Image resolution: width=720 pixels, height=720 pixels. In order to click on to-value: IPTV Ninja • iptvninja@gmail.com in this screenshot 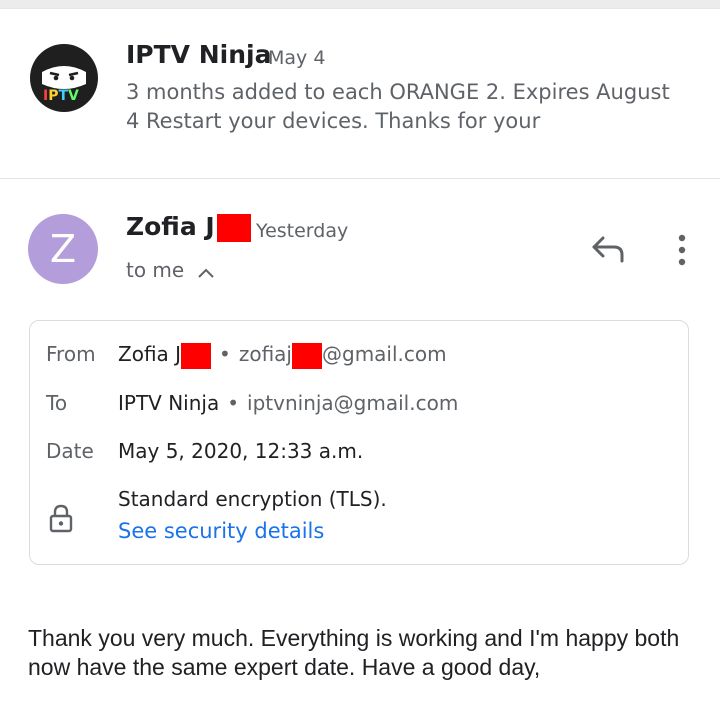, I will do `click(288, 403)`.